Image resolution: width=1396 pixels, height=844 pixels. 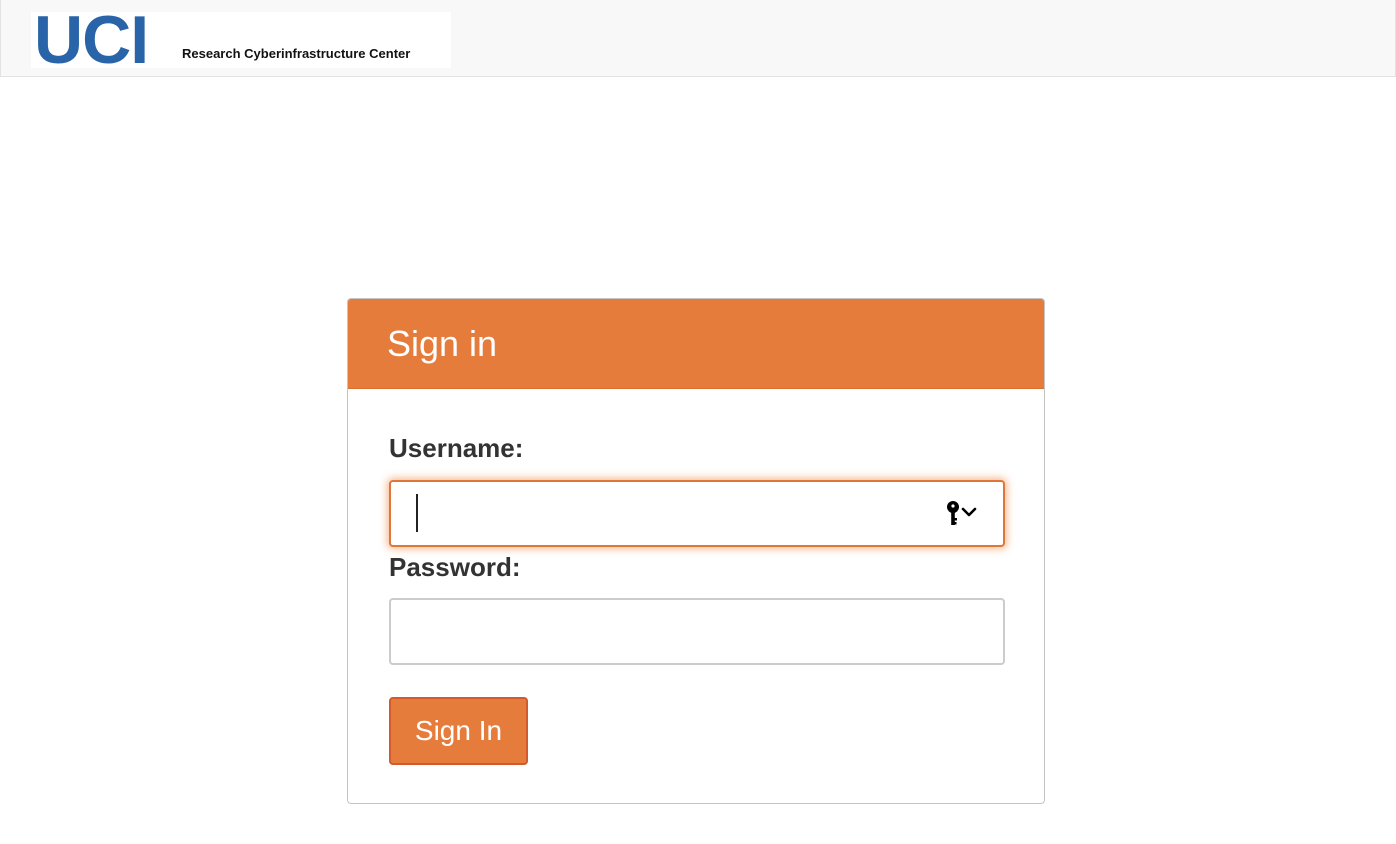 I want to click on logo-subtitle: Research Cyberinfrastructure Center, so click(x=296, y=53).